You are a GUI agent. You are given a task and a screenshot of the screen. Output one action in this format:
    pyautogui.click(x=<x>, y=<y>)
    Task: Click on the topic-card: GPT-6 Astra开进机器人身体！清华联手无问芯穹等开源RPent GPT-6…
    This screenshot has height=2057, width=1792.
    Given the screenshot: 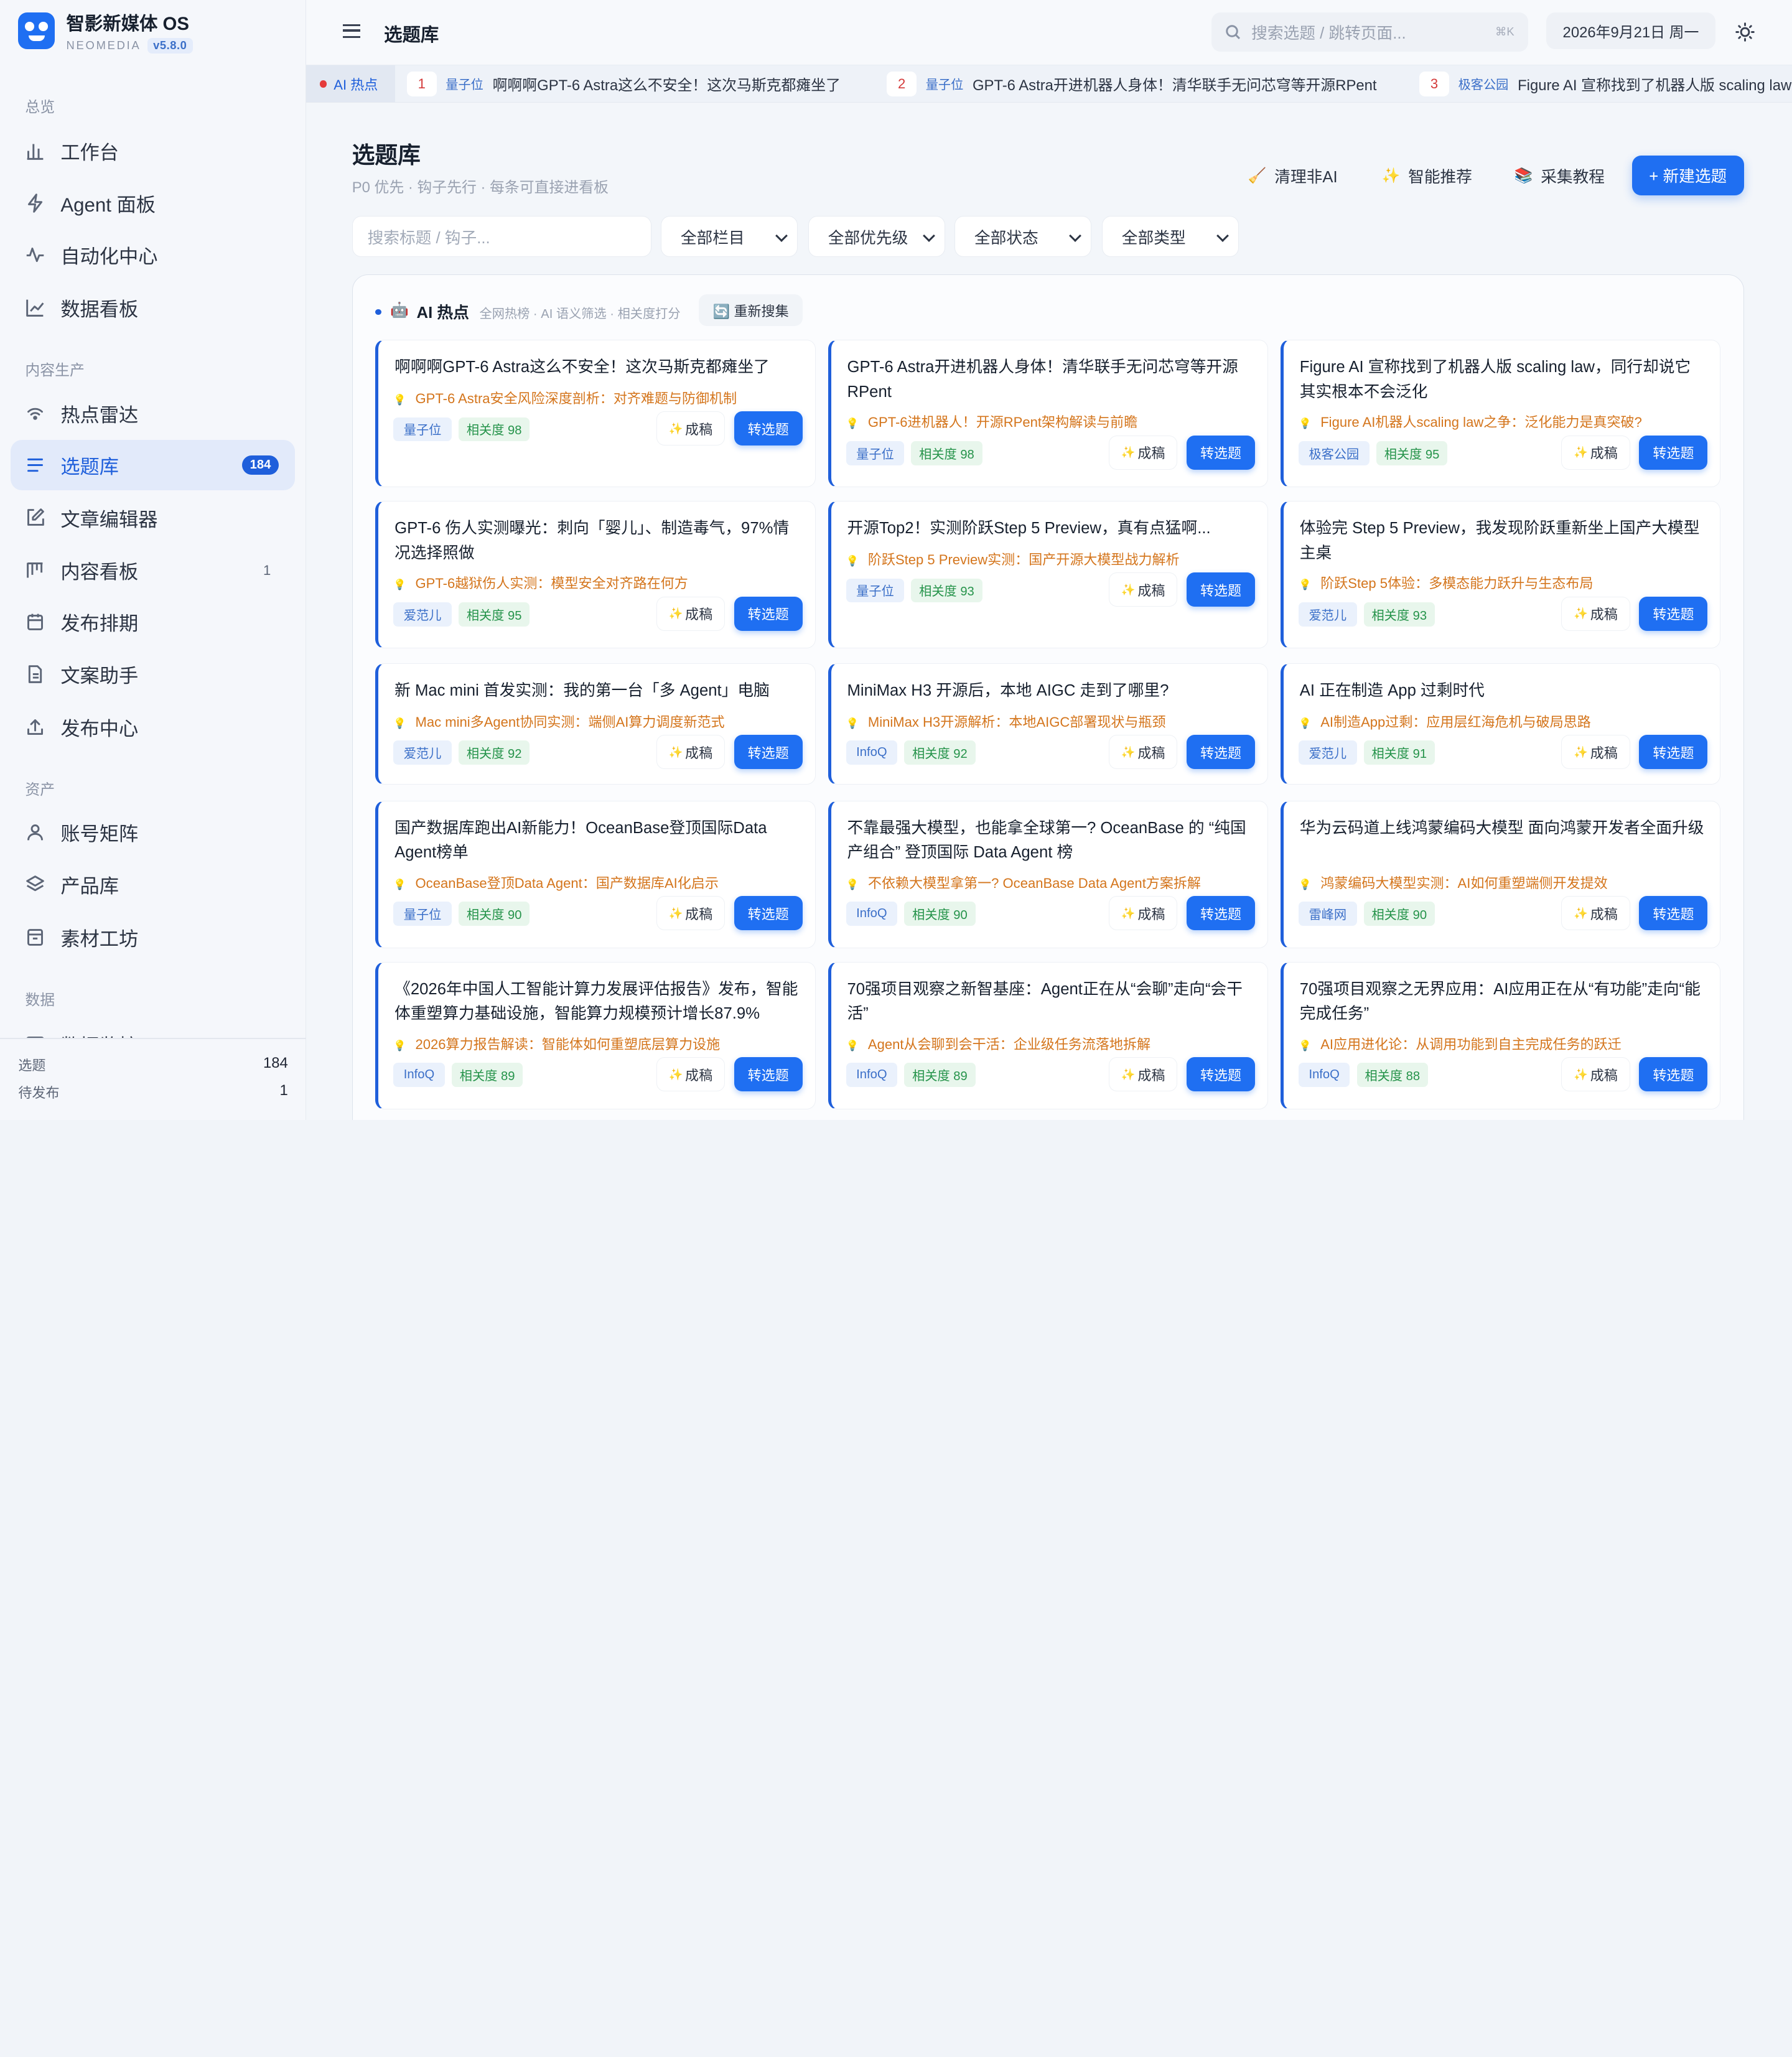 What is the action you would take?
    pyautogui.click(x=1048, y=414)
    